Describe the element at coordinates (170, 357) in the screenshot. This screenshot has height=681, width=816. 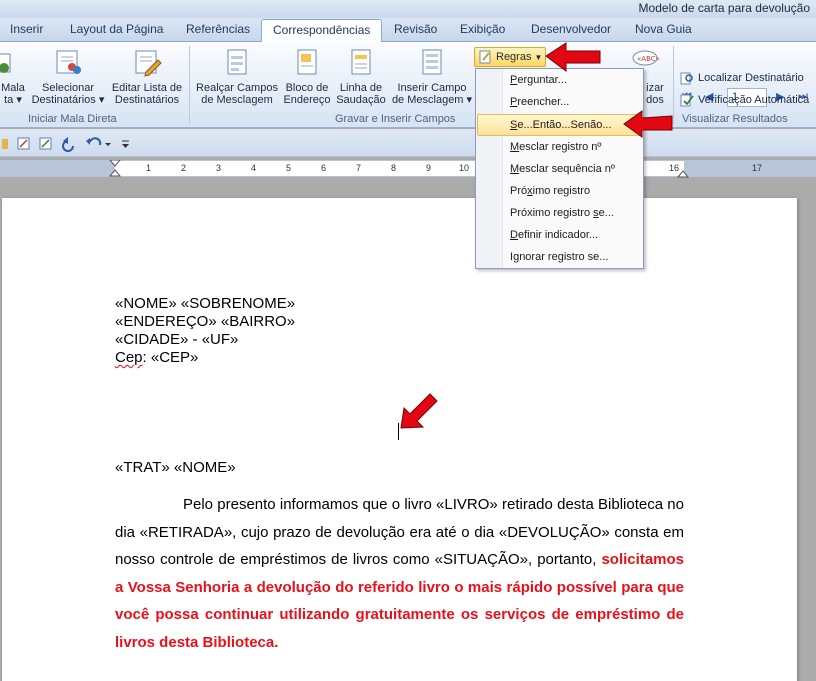
I see `cep-value: : «CEP»` at that location.